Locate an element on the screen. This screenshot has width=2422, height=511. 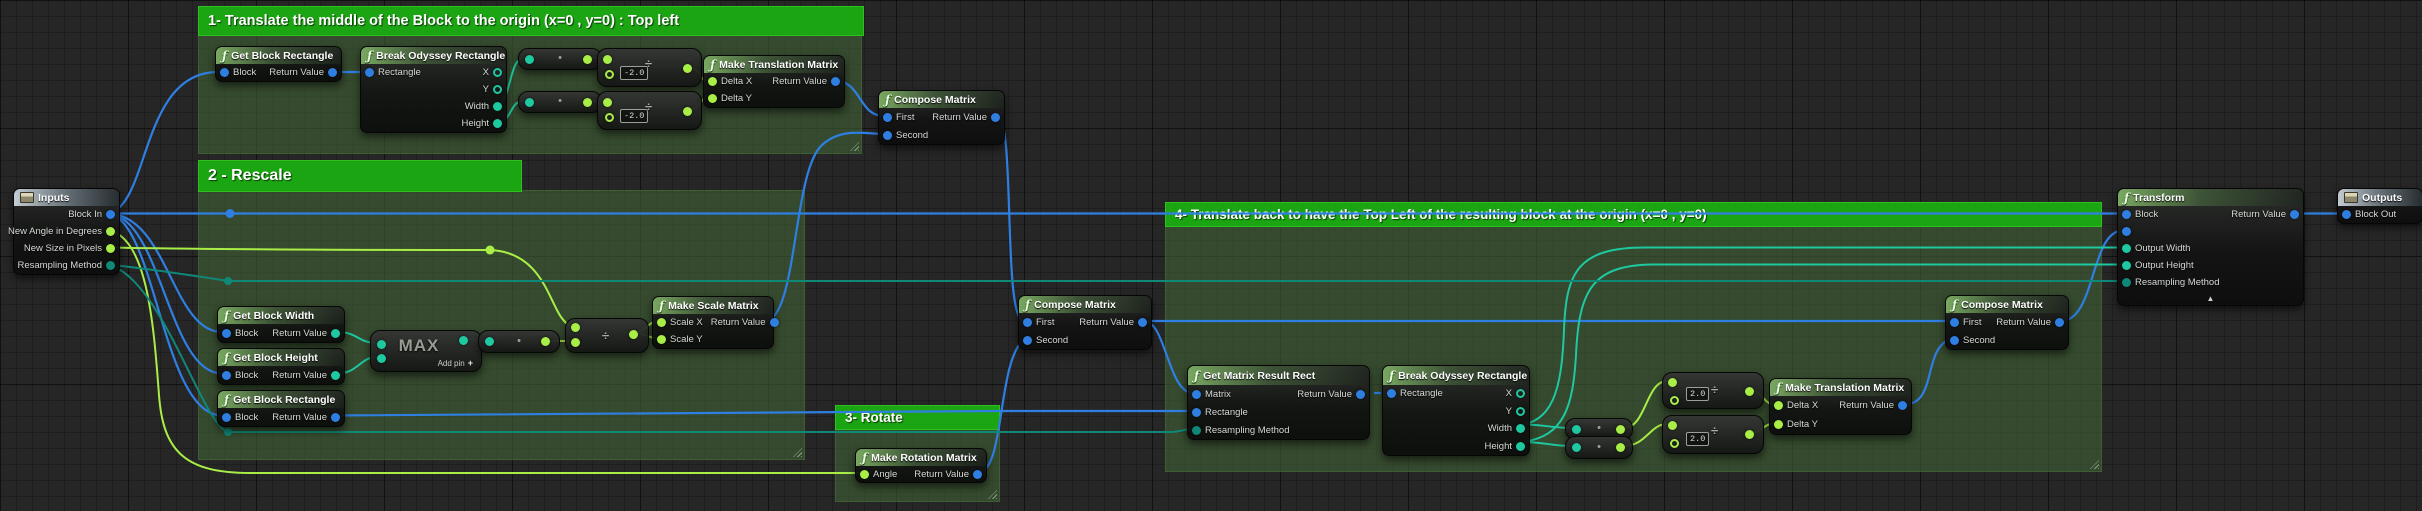
pin-angle is located at coordinates (864, 474).